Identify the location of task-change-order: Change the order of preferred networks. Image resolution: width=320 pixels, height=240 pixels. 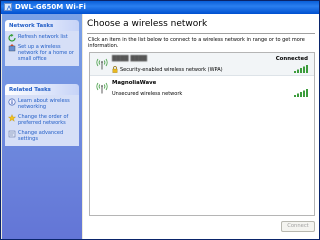
(42, 120).